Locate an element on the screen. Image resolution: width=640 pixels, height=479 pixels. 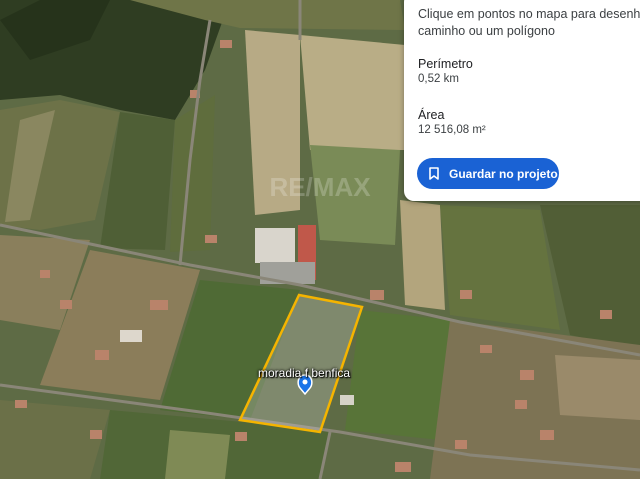
green-field is located at coordinates (397, 375).